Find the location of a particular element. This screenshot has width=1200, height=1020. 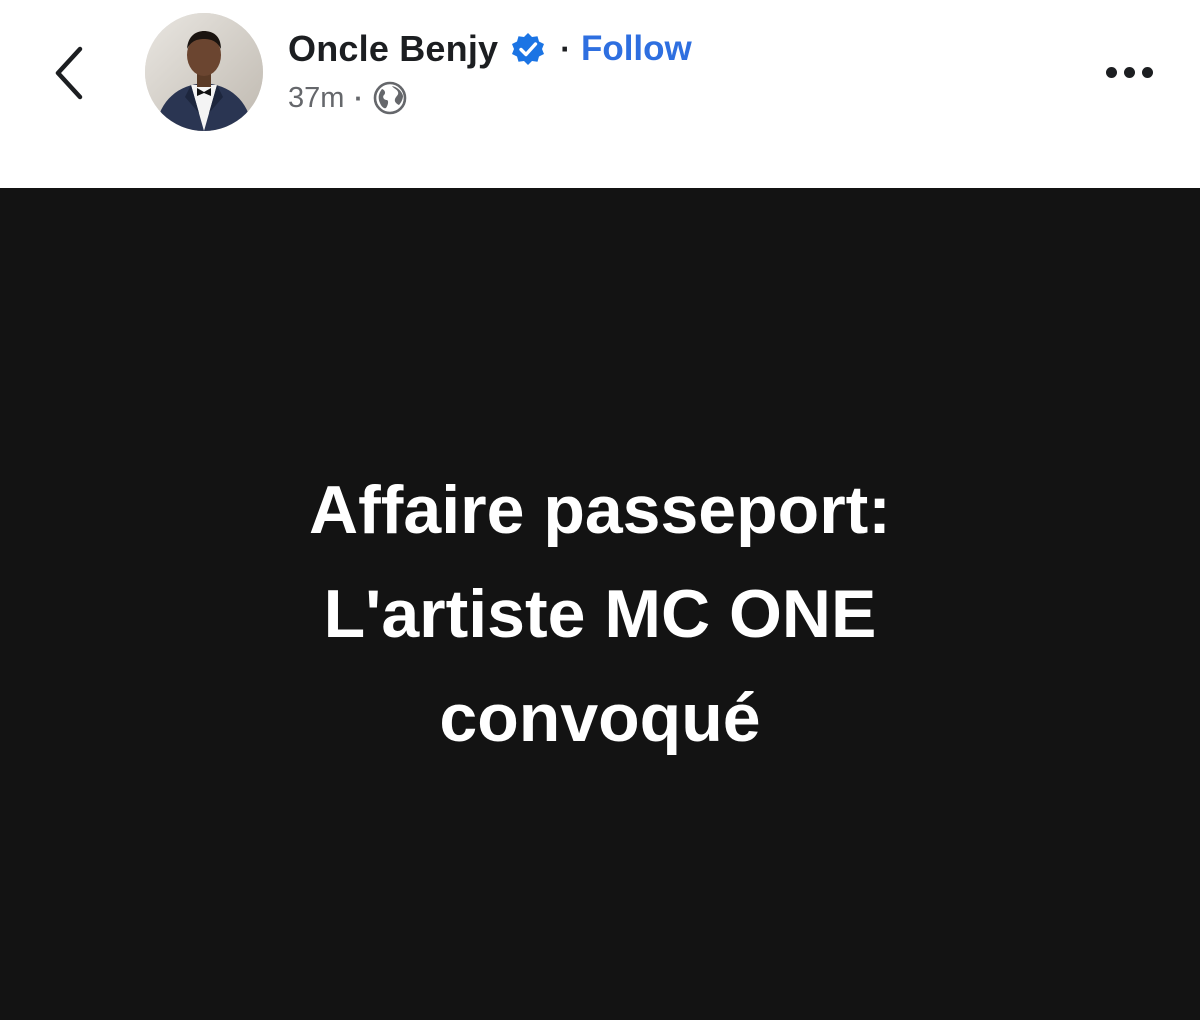

verified-badge-icon is located at coordinates (528, 49).